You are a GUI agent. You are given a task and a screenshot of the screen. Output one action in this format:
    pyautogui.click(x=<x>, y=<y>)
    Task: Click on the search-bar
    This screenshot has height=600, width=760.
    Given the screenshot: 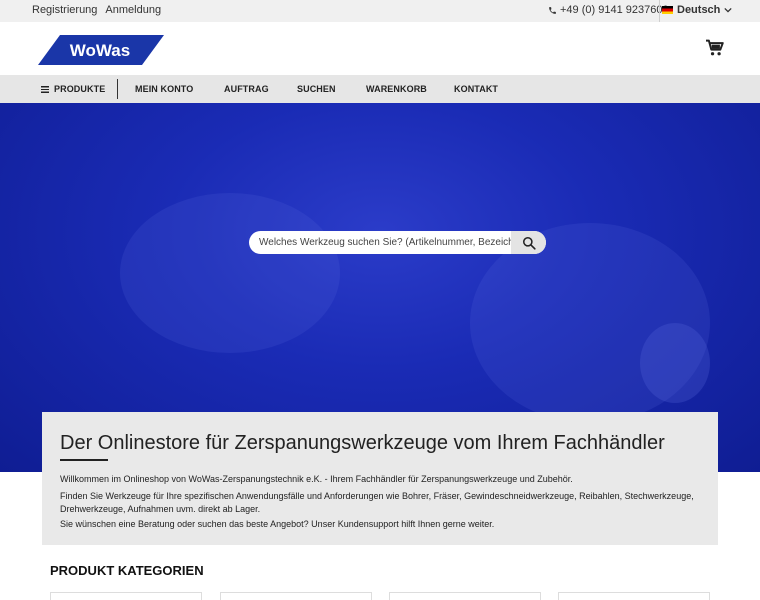 What is the action you would take?
    pyautogui.click(x=397, y=242)
    